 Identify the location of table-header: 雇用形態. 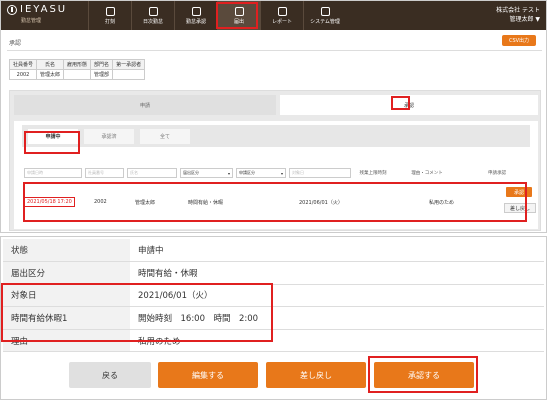
(77, 64).